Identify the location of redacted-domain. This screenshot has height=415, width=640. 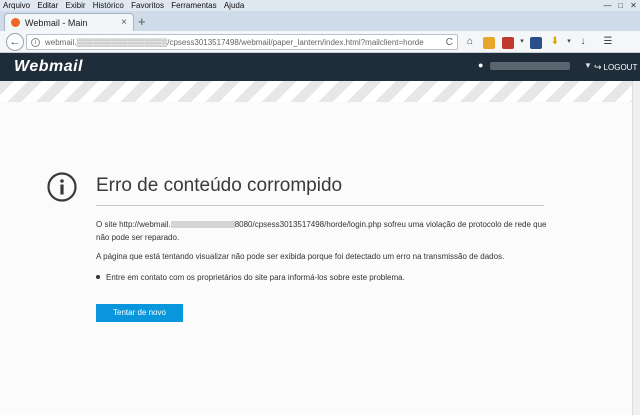
(202, 224).